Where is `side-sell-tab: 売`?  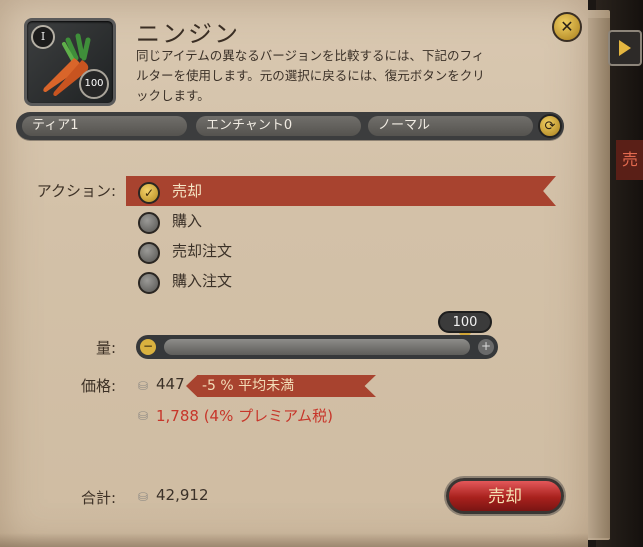
side-sell-tab: 売 is located at coordinates (629, 160).